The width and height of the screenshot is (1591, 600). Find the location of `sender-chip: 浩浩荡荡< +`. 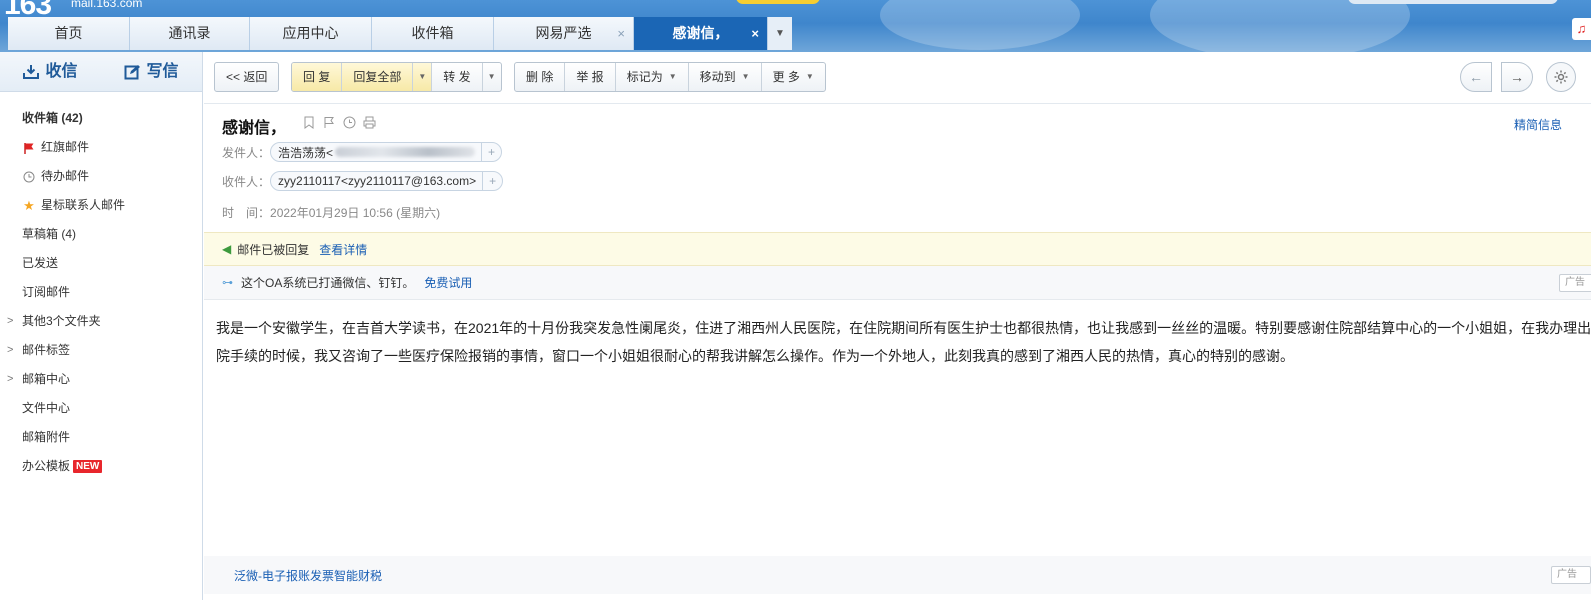

sender-chip: 浩浩荡荡< + is located at coordinates (386, 152).